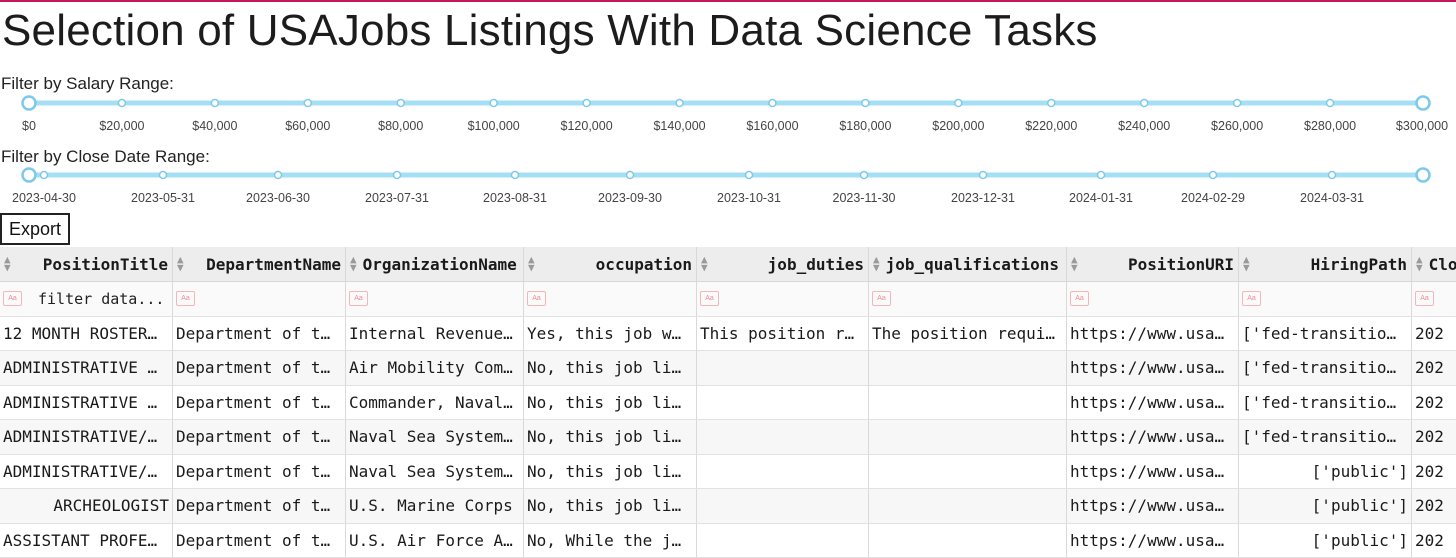 This screenshot has height=558, width=1456. Describe the element at coordinates (1434, 264) in the screenshot. I see `column-header: ▲▼Clo` at that location.